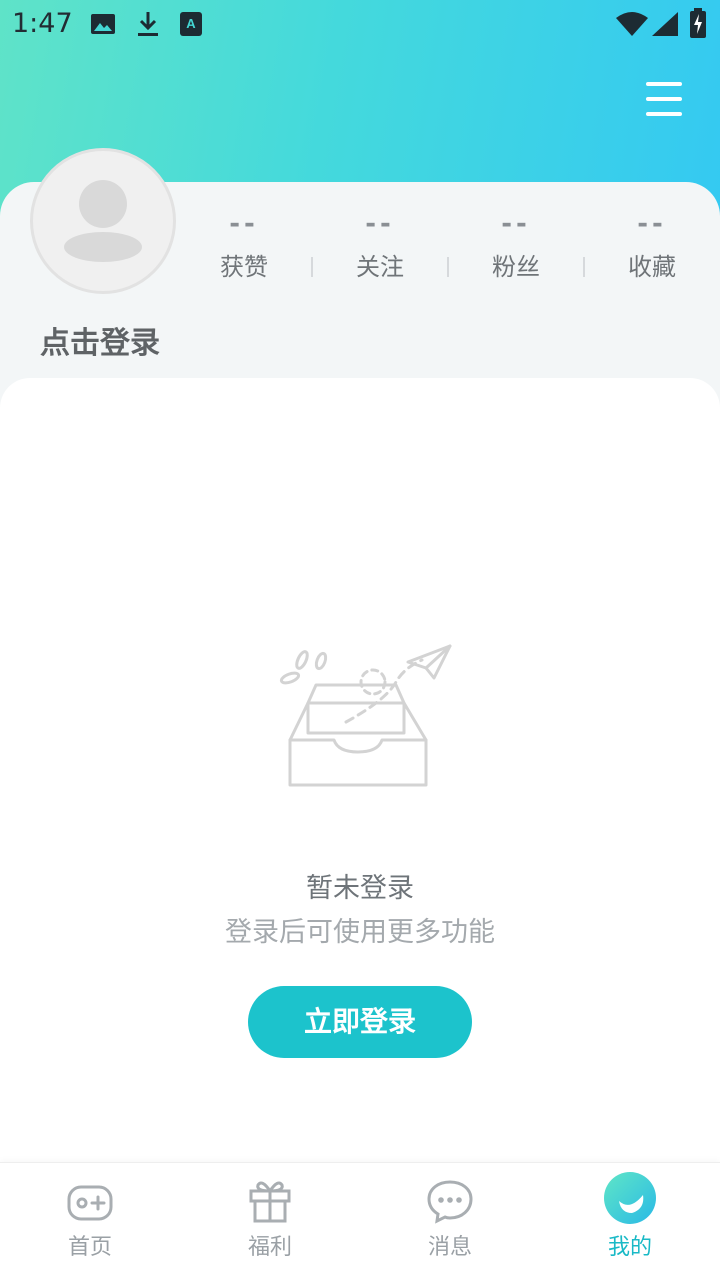 The height and width of the screenshot is (1280, 720). What do you see at coordinates (450, 1202) in the screenshot?
I see `chat-bubble-icon` at bounding box center [450, 1202].